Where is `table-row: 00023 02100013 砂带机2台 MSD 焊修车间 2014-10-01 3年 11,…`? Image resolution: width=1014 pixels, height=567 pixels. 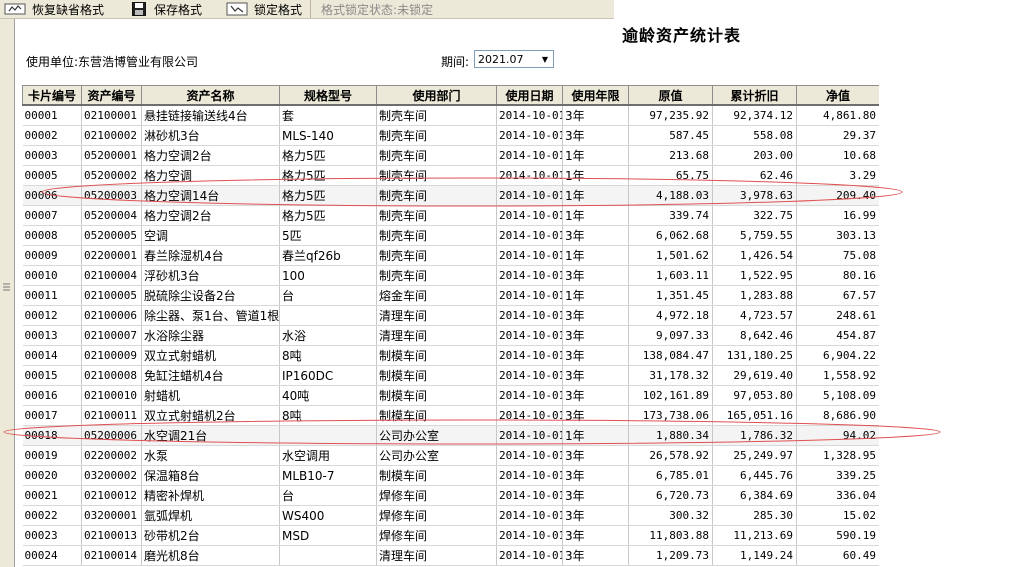
table-row: 00023 02100013 砂带机2台 MSD 焊修车间 2014-10-01 3年 11,… is located at coordinates (450, 535).